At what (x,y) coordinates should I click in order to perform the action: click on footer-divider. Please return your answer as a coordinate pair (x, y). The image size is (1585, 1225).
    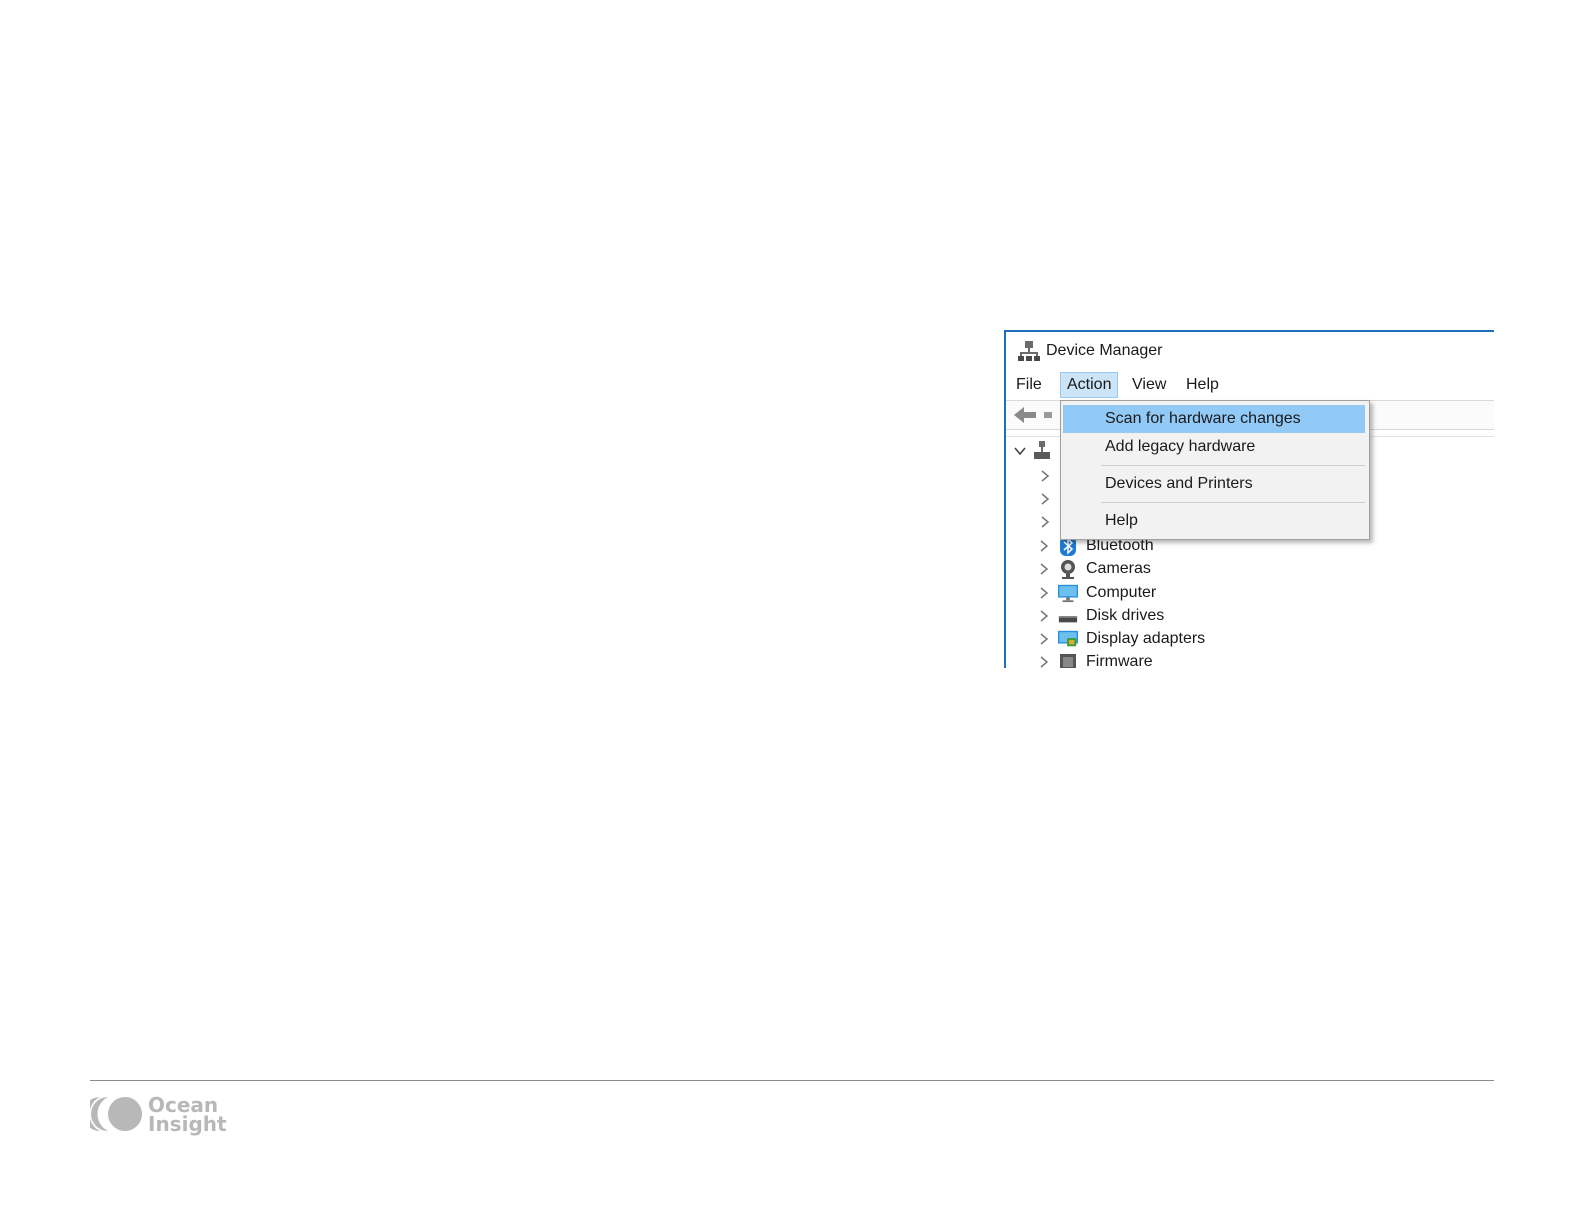
    Looking at the image, I should click on (792, 1080).